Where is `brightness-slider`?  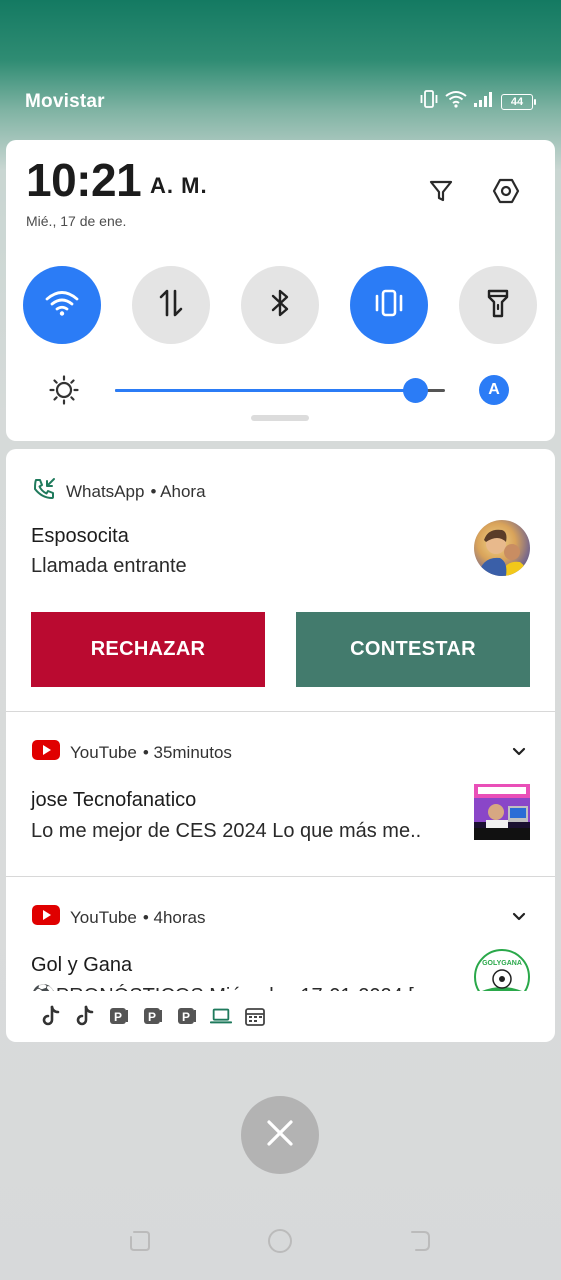 brightness-slider is located at coordinates (280, 390).